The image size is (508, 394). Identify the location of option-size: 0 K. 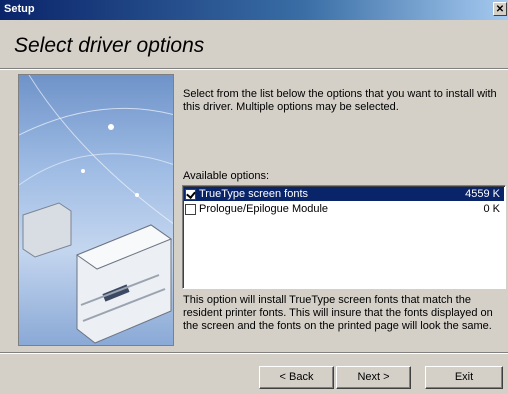
(491, 209).